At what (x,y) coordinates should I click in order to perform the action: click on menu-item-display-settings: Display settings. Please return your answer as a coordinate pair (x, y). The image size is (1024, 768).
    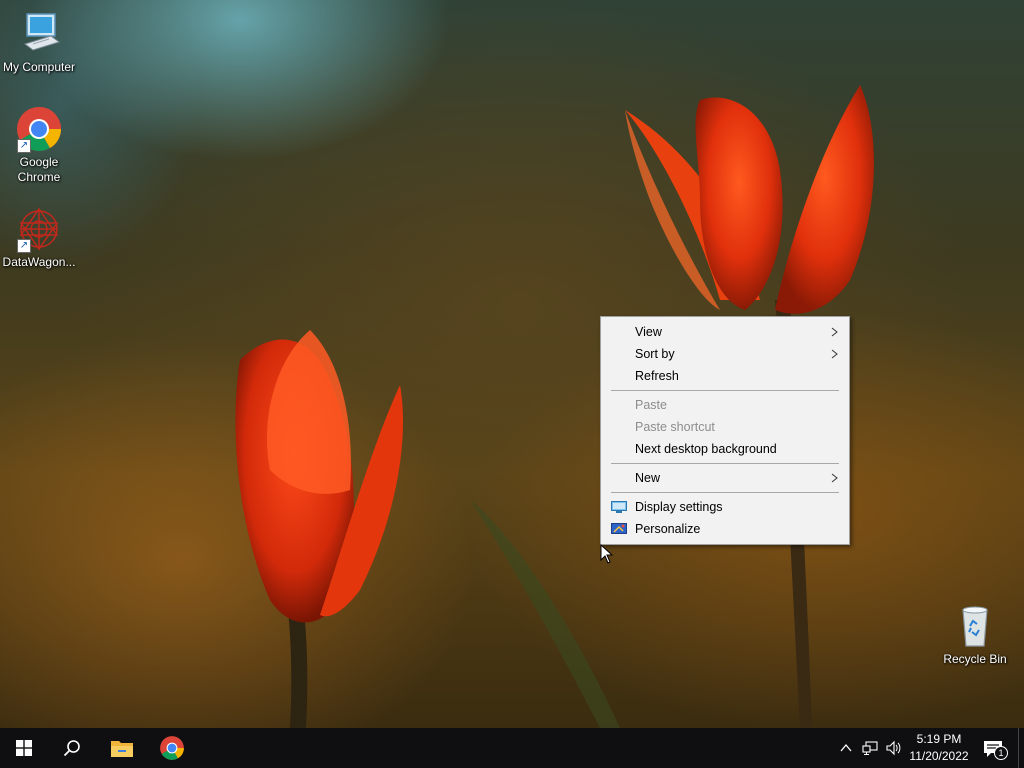
    Looking at the image, I should click on (725, 507).